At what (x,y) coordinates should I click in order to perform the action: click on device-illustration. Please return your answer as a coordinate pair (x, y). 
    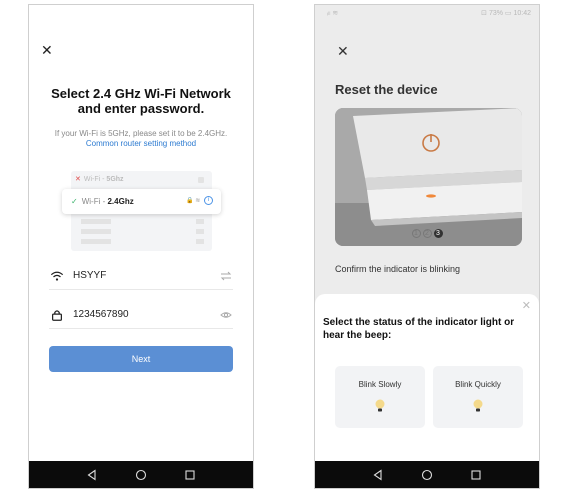
    Looking at the image, I should click on (428, 177).